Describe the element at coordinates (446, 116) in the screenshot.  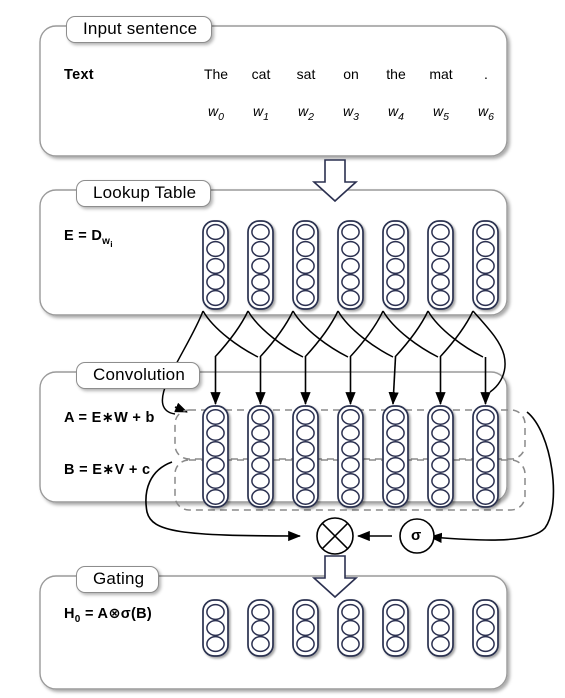
I see `word-symbol-index-5: 5` at that location.